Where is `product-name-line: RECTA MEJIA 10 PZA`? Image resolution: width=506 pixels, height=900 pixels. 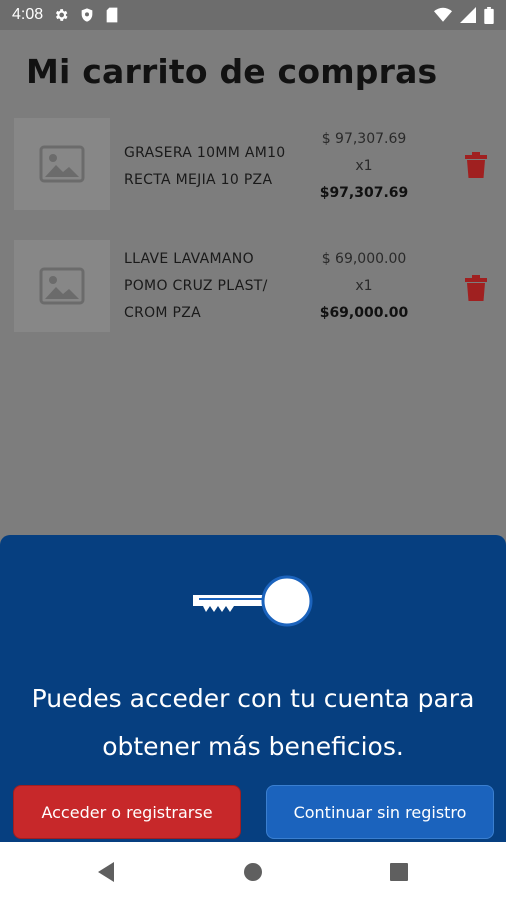
product-name-line: RECTA MEJIA 10 PZA is located at coordinates (198, 180).